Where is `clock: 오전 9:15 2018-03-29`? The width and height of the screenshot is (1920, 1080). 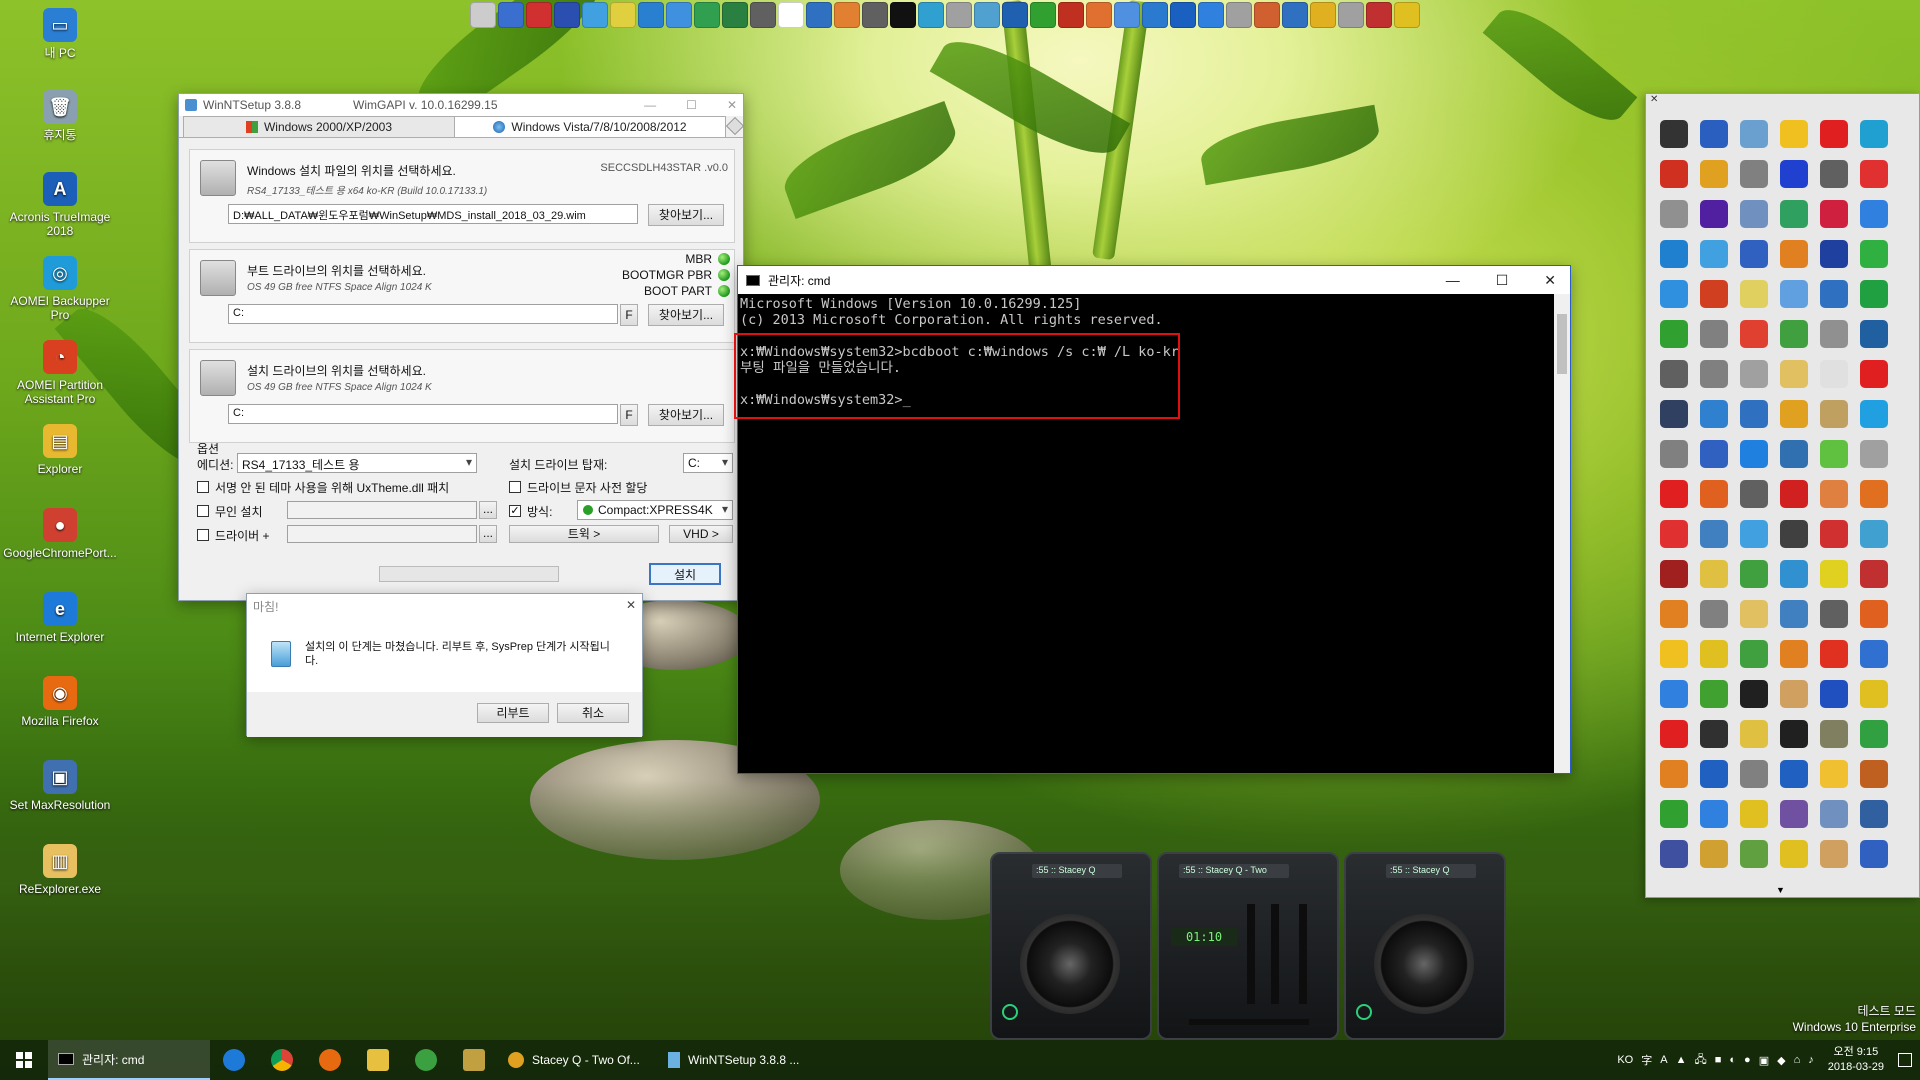 clock: 오전 9:15 2018-03-29 is located at coordinates (1856, 1060).